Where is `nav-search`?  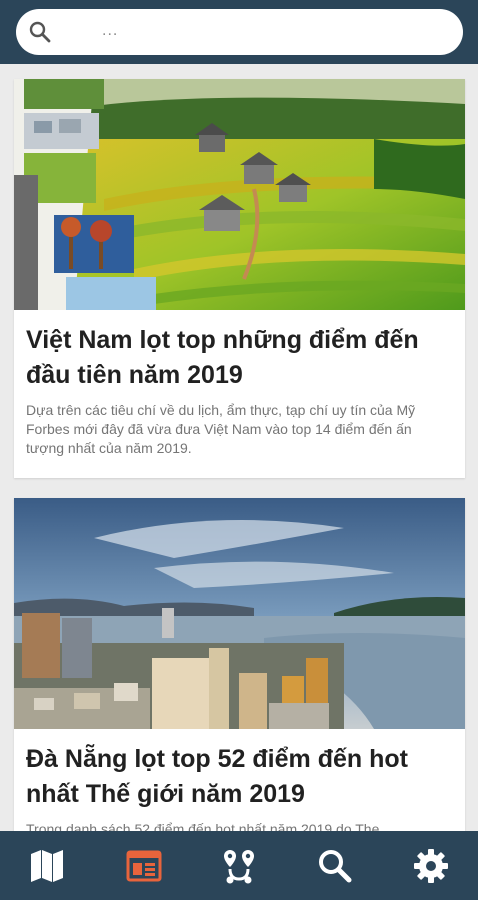
nav-search is located at coordinates (335, 866).